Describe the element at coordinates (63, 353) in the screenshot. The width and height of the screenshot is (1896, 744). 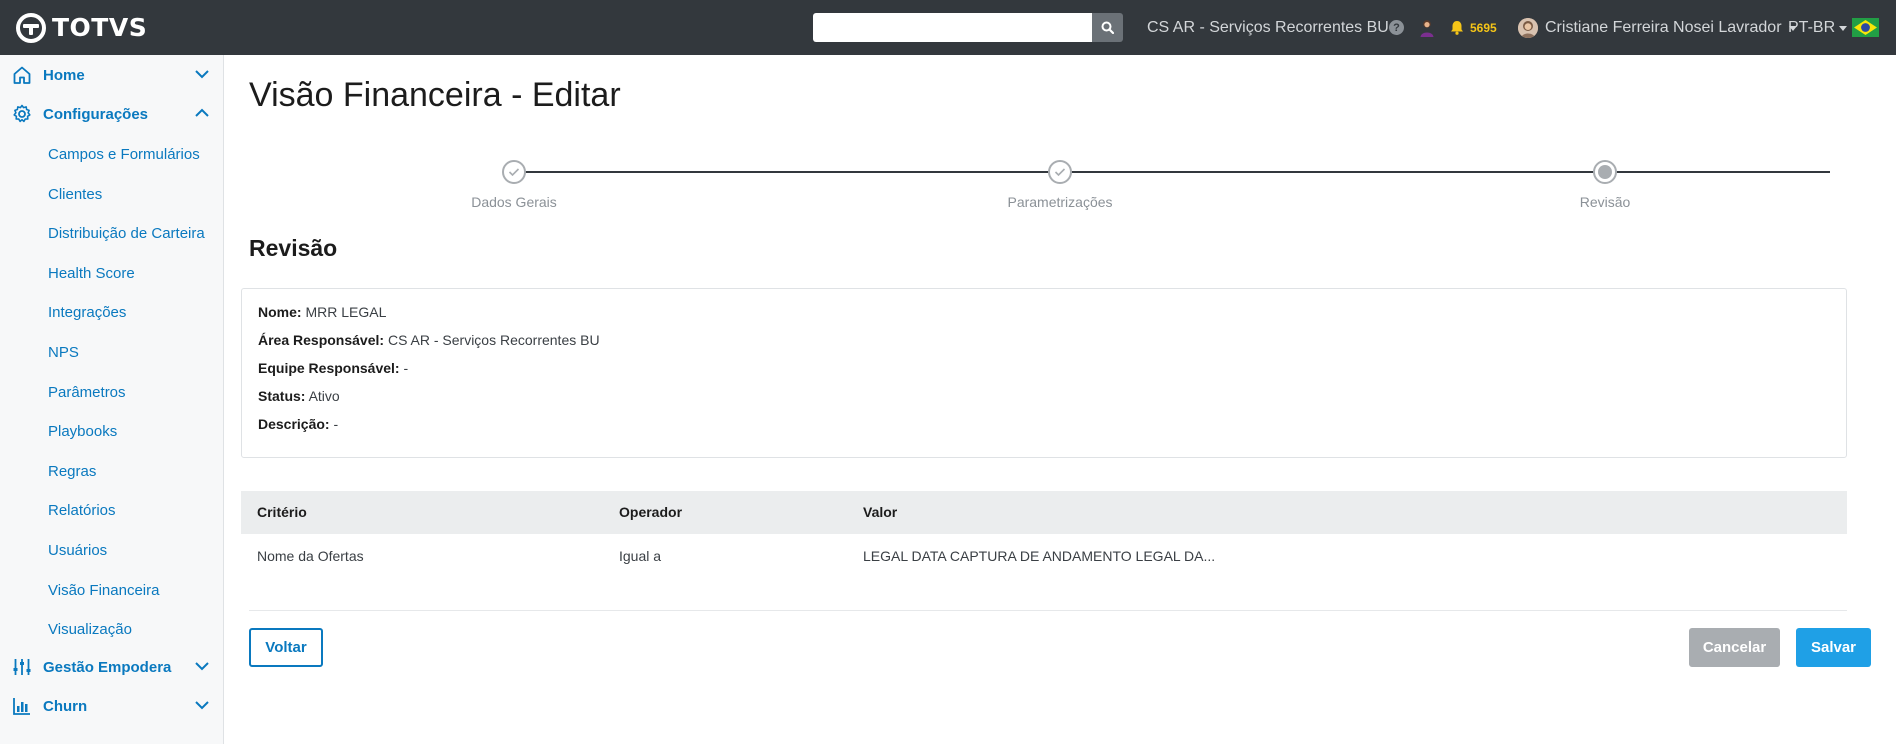
I see `sidebar-subitem-nps: NPS` at that location.